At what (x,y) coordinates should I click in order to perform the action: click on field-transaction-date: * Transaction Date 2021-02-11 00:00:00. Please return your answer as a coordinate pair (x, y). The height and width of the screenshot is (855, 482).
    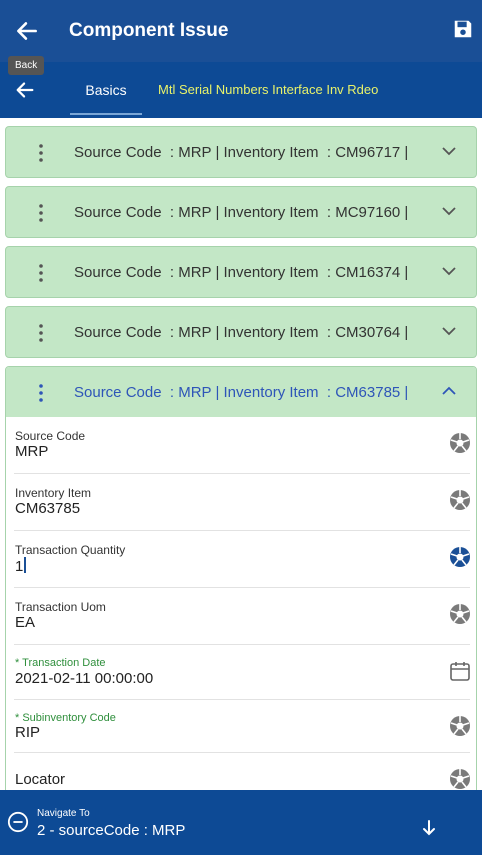
    Looking at the image, I should click on (242, 672).